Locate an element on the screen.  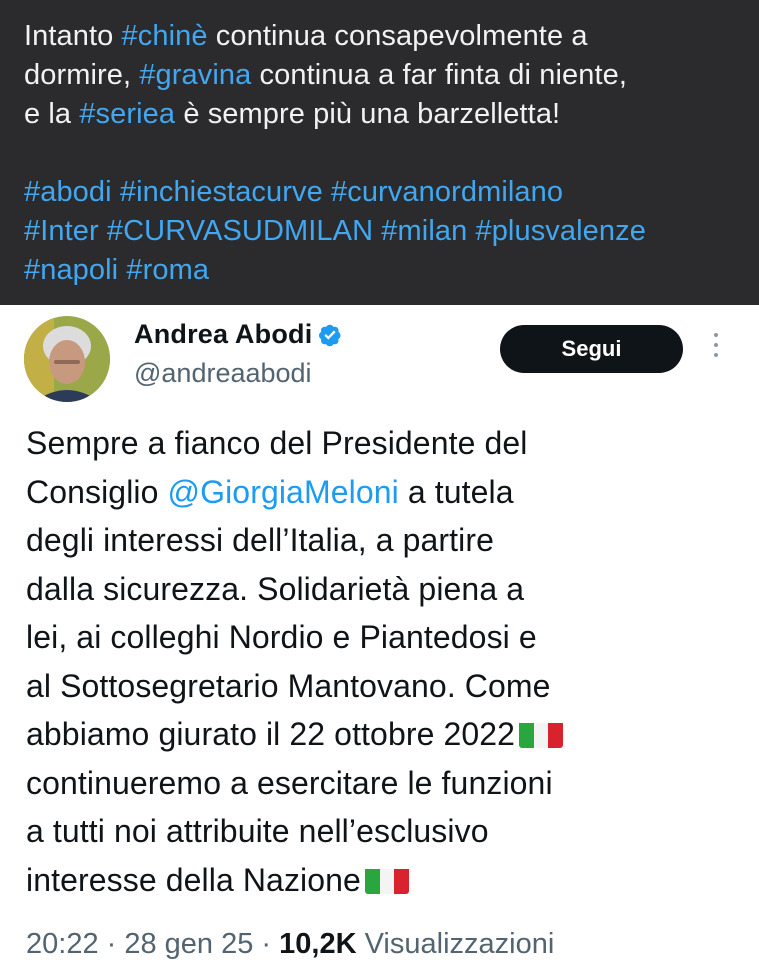
author-handle: @andreaabodi is located at coordinates (223, 373).